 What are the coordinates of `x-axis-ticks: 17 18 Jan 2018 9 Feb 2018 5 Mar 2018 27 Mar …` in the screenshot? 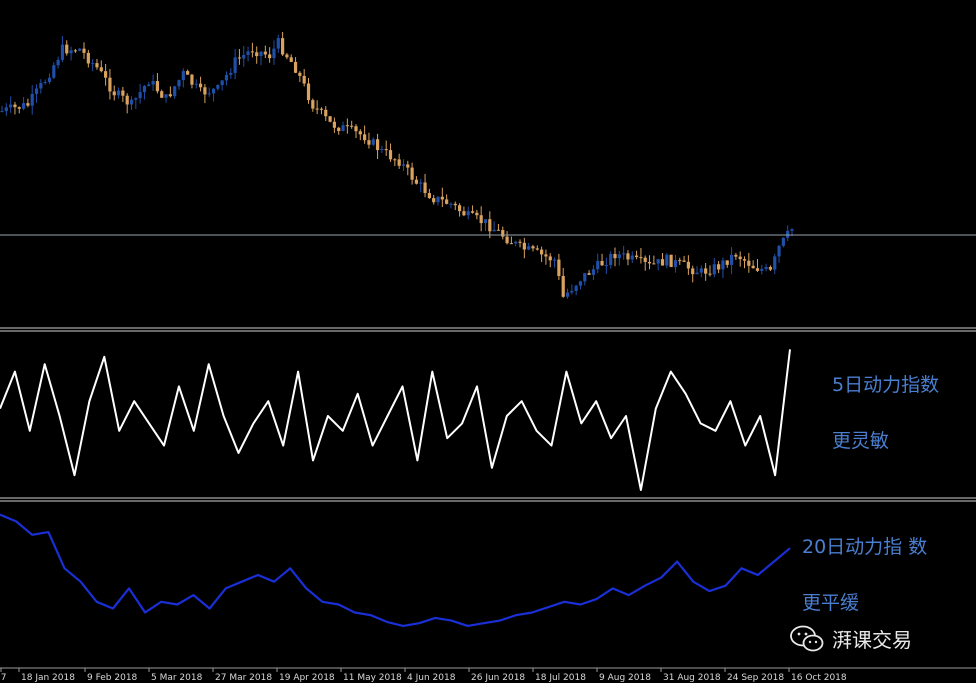 It's located at (423, 675).